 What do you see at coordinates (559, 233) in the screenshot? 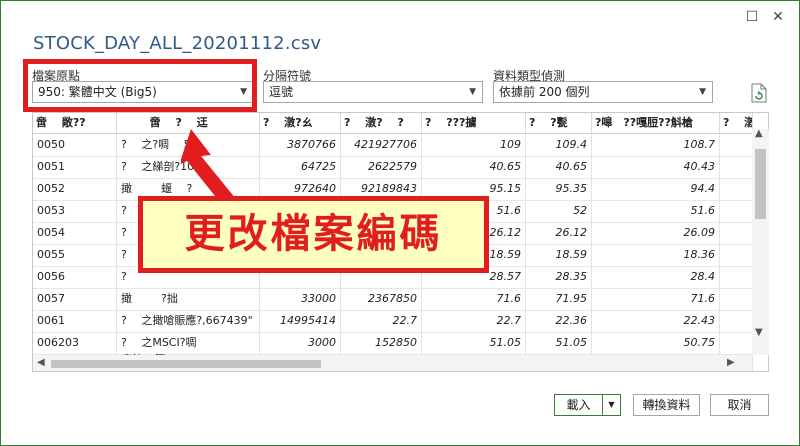
I see `table-cell: 26.12` at bounding box center [559, 233].